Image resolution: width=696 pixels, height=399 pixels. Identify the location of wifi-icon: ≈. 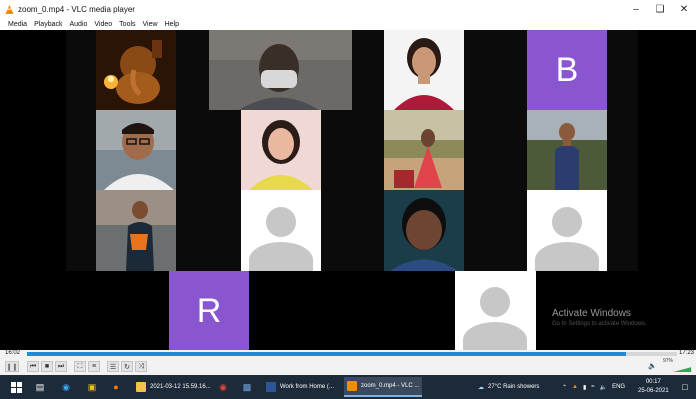
(592, 387).